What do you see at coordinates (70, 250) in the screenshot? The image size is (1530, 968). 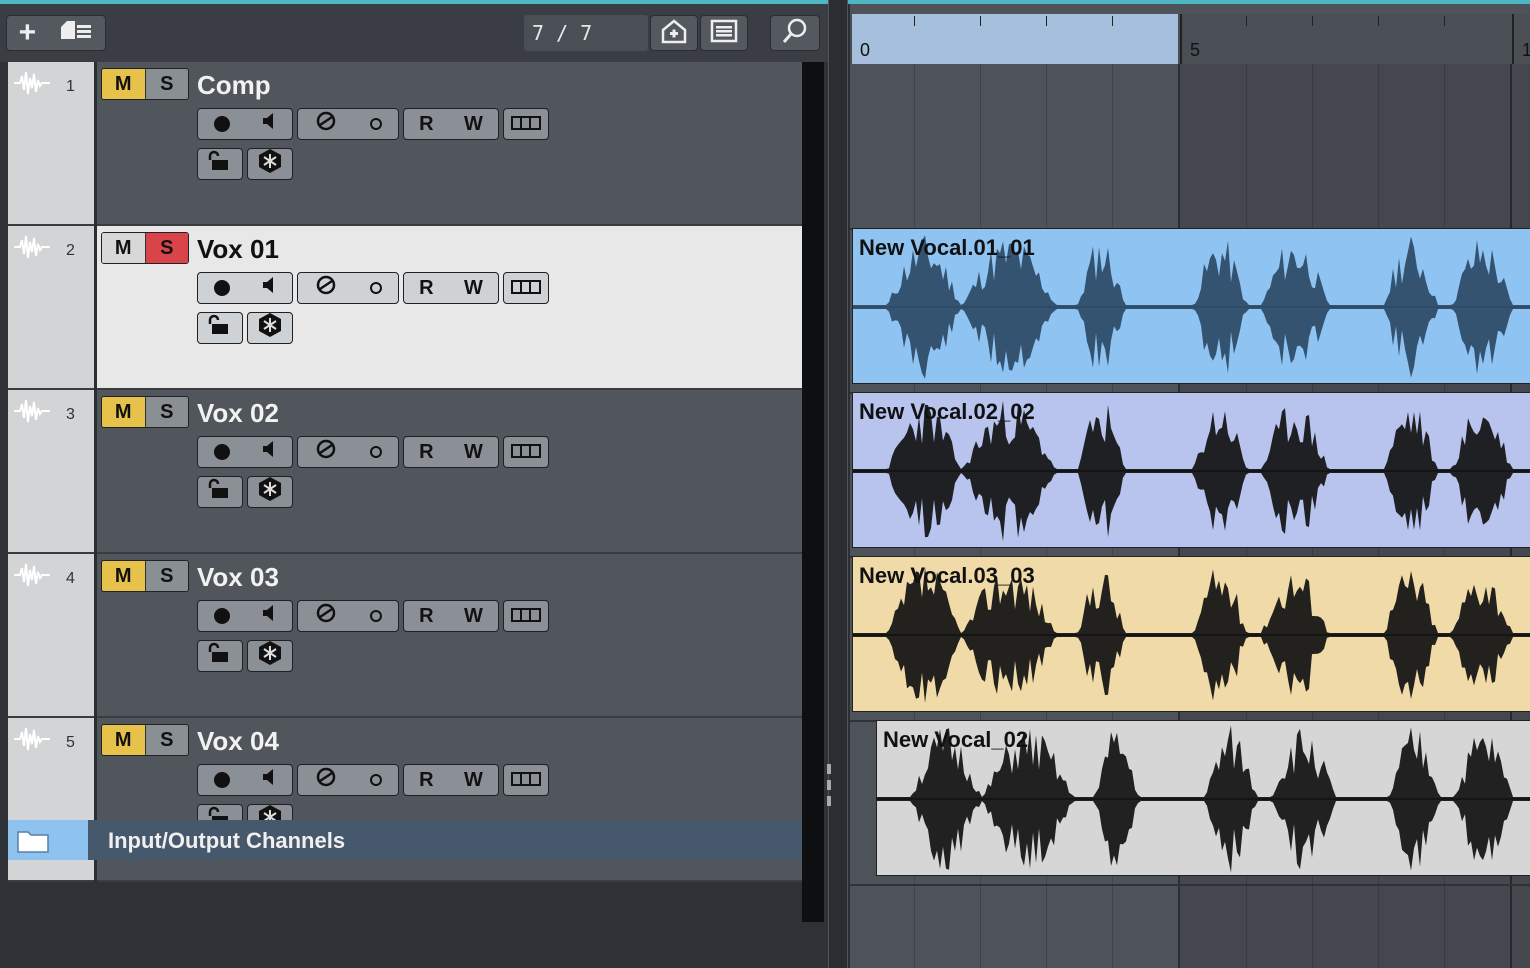 I see `track-number: 2` at bounding box center [70, 250].